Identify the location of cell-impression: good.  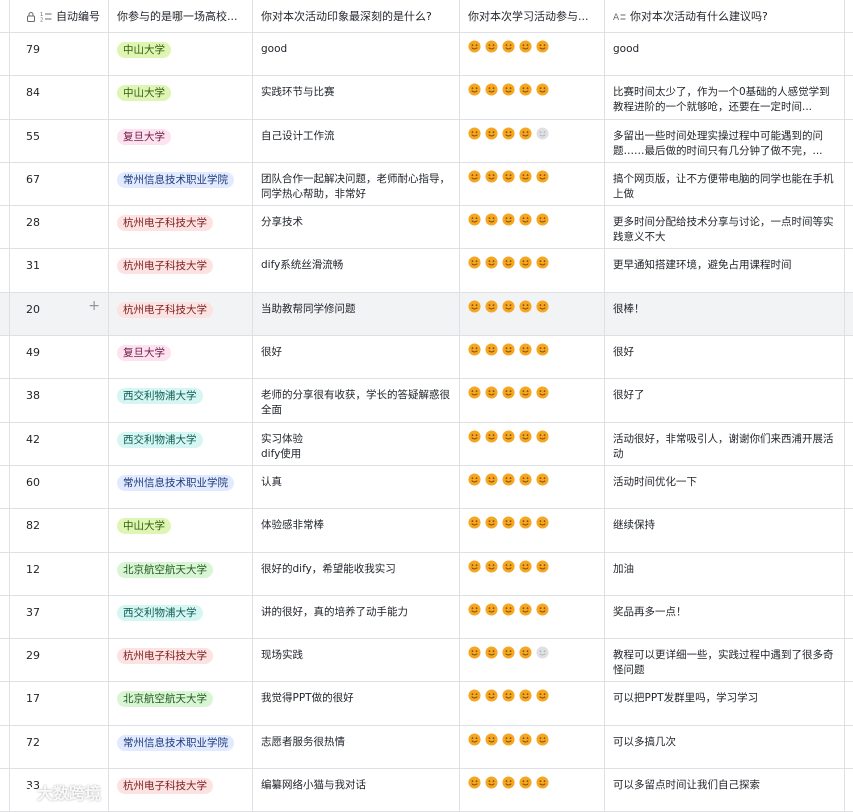
(356, 54).